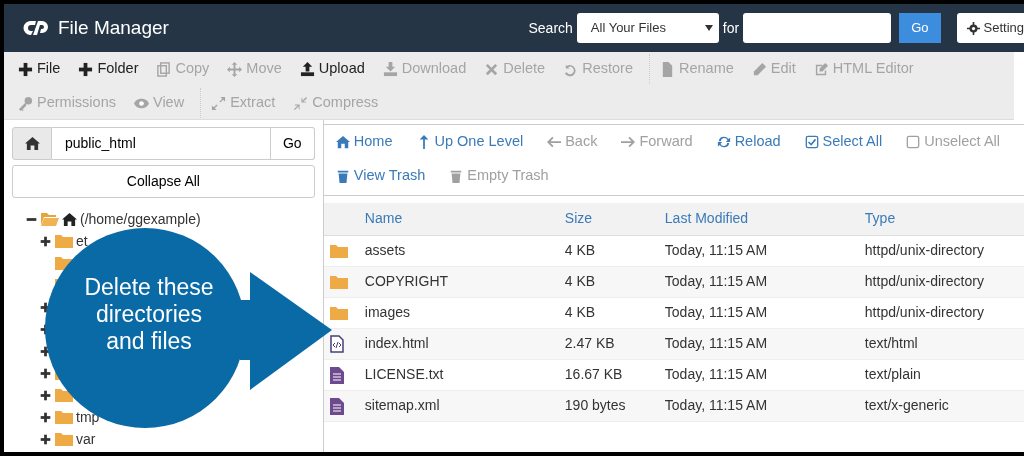 The width and height of the screenshot is (1024, 456). I want to click on nav-link: View Trash, so click(380, 176).